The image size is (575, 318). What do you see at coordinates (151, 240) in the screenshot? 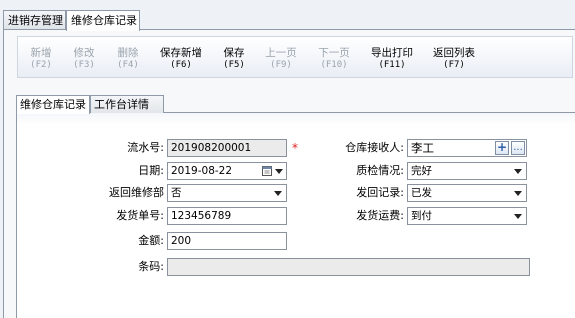
I see `amount-label: 金额:` at bounding box center [151, 240].